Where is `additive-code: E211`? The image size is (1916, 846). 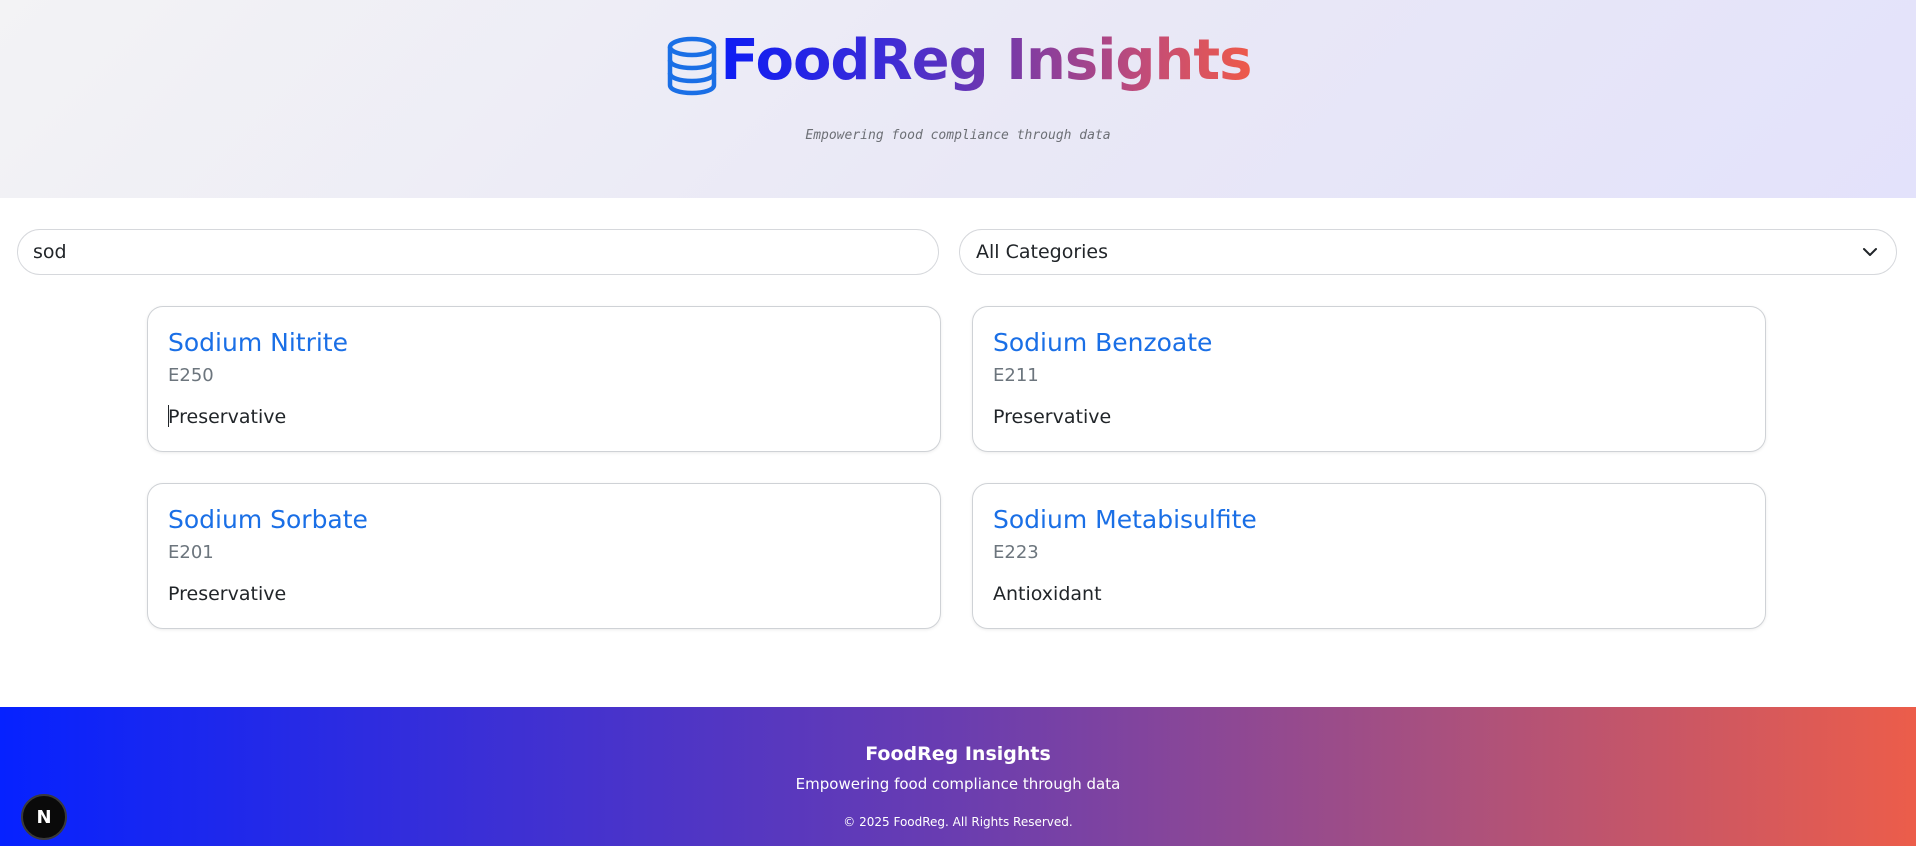 additive-code: E211 is located at coordinates (1016, 375).